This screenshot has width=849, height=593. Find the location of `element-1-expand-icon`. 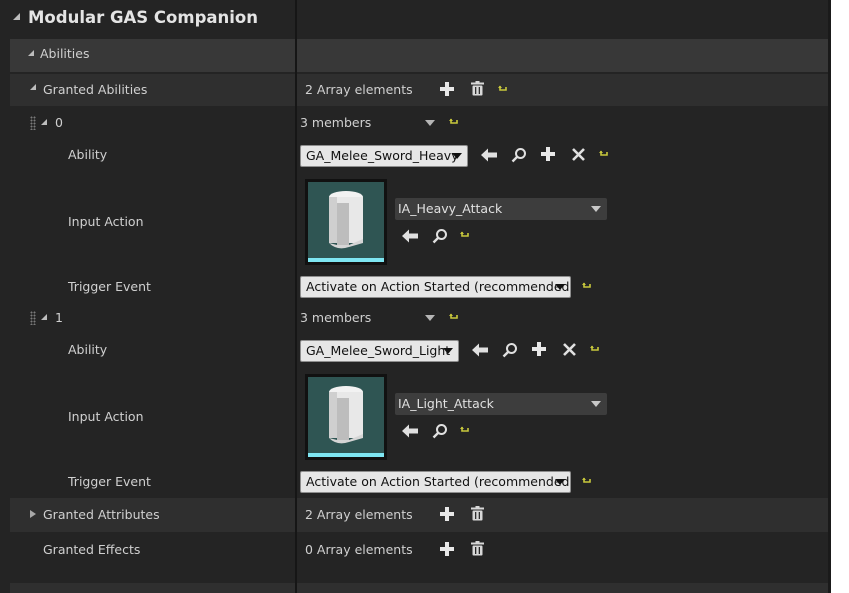

element-1-expand-icon is located at coordinates (44, 317).